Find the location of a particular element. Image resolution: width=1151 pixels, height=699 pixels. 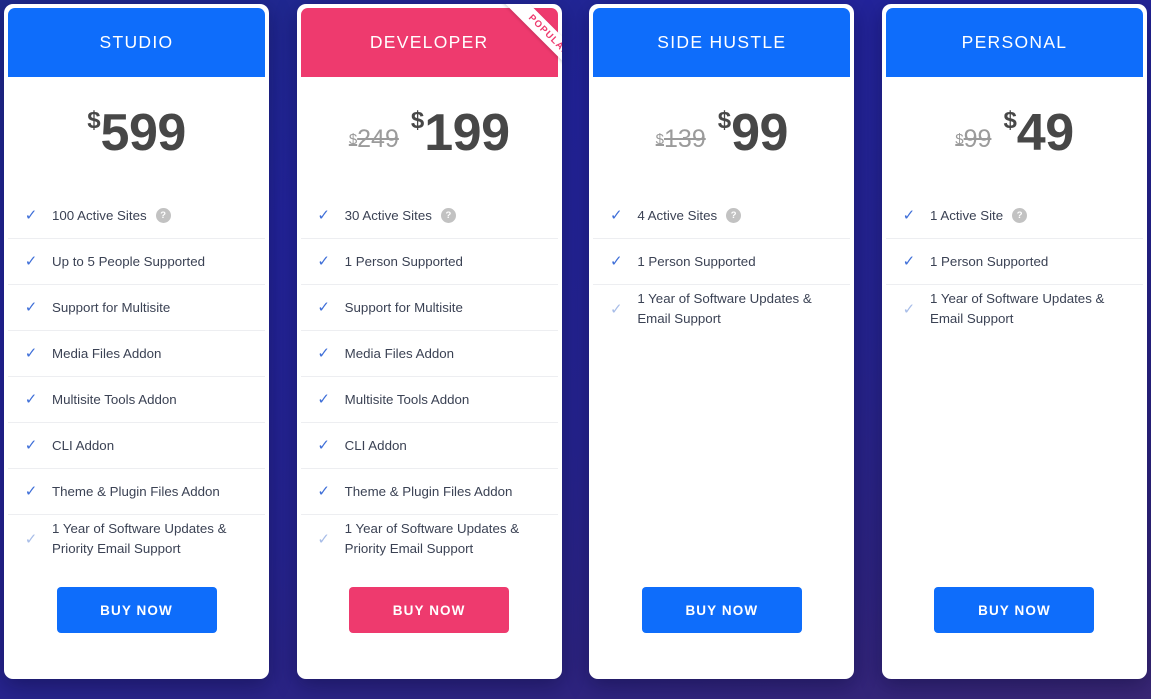

old-price-amount: 249 is located at coordinates (378, 138).